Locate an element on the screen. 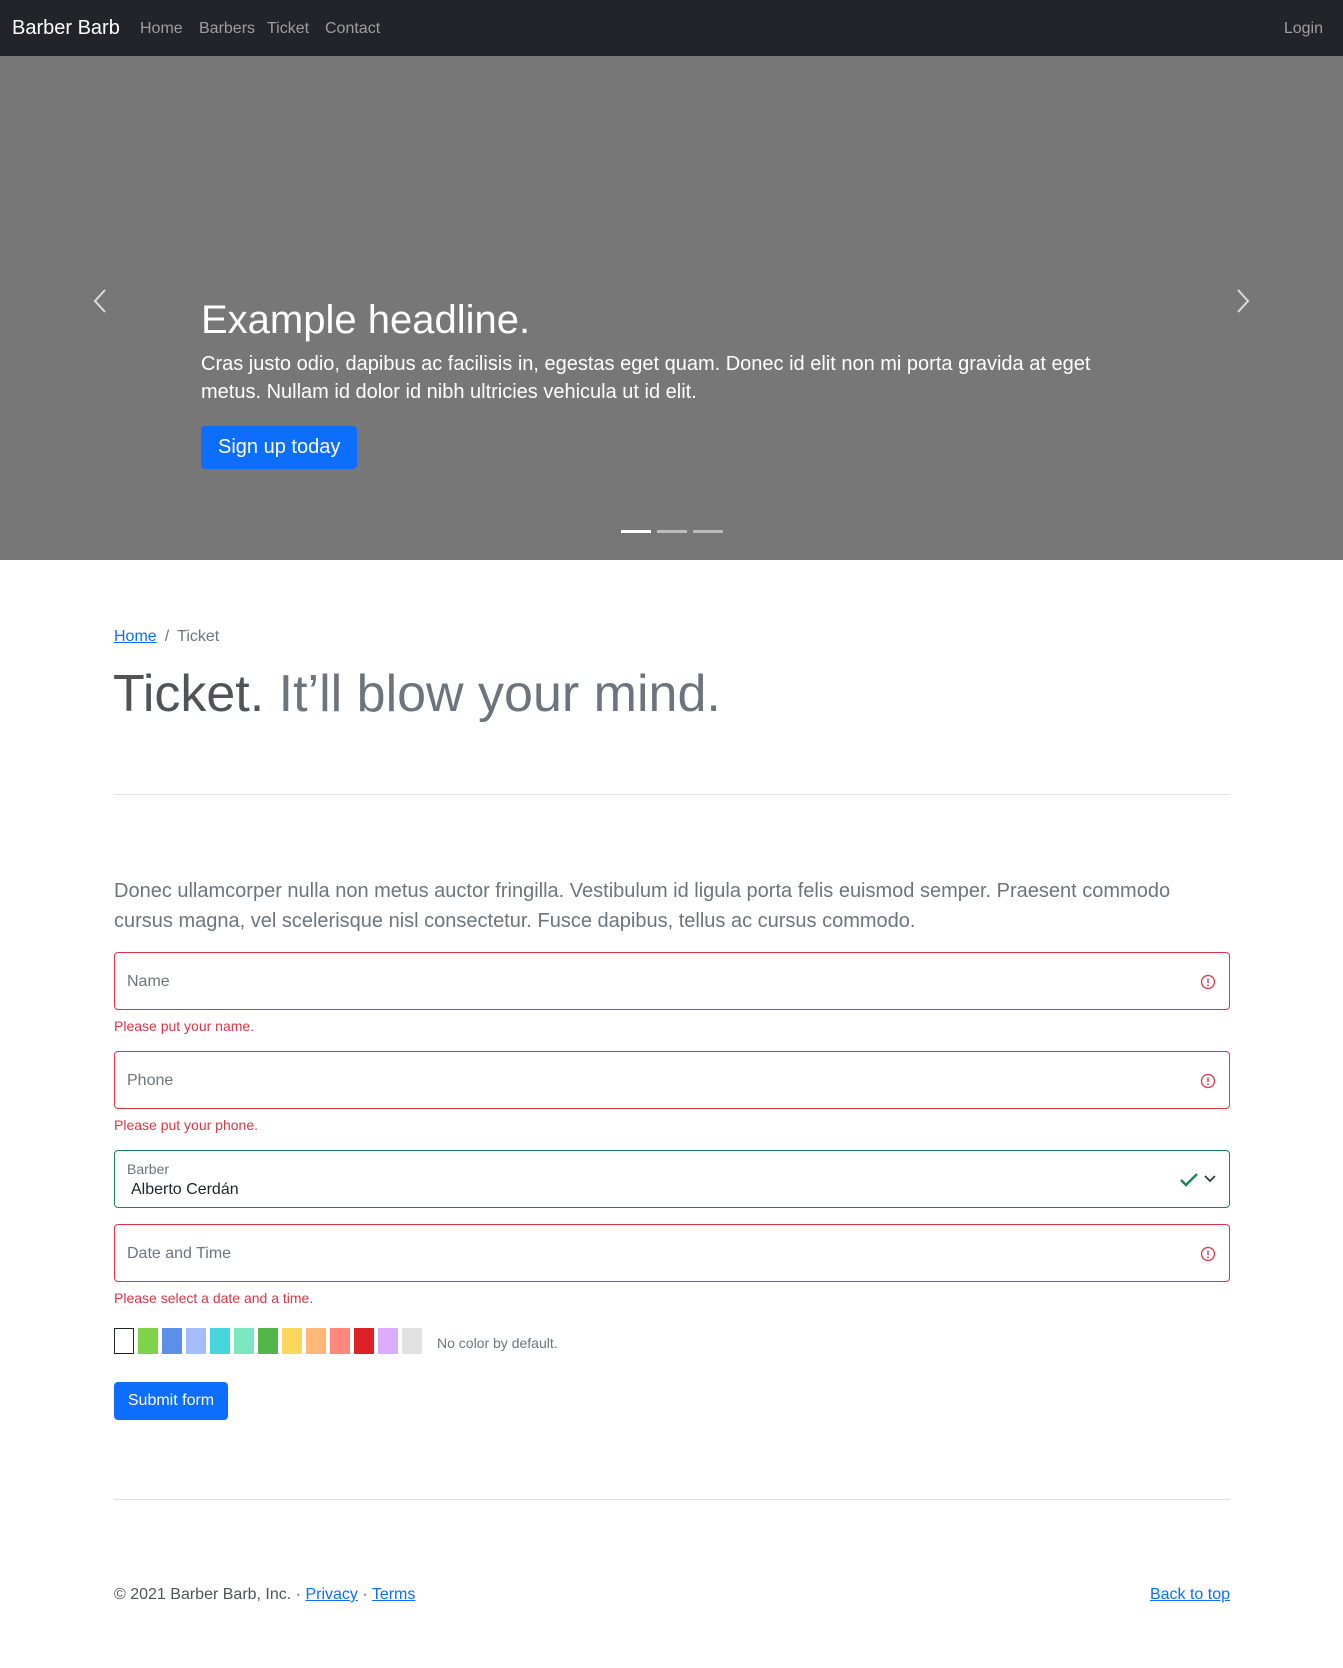  name-field: Name is located at coordinates (672, 981).